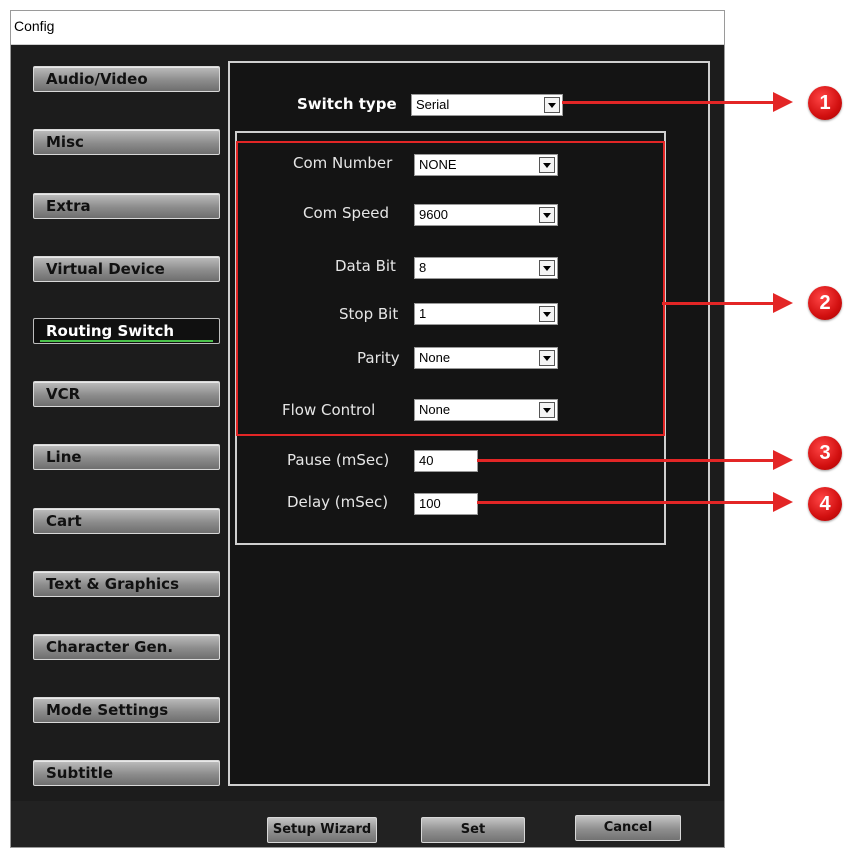  I want to click on switch-type-select: Serial, so click(487, 105).